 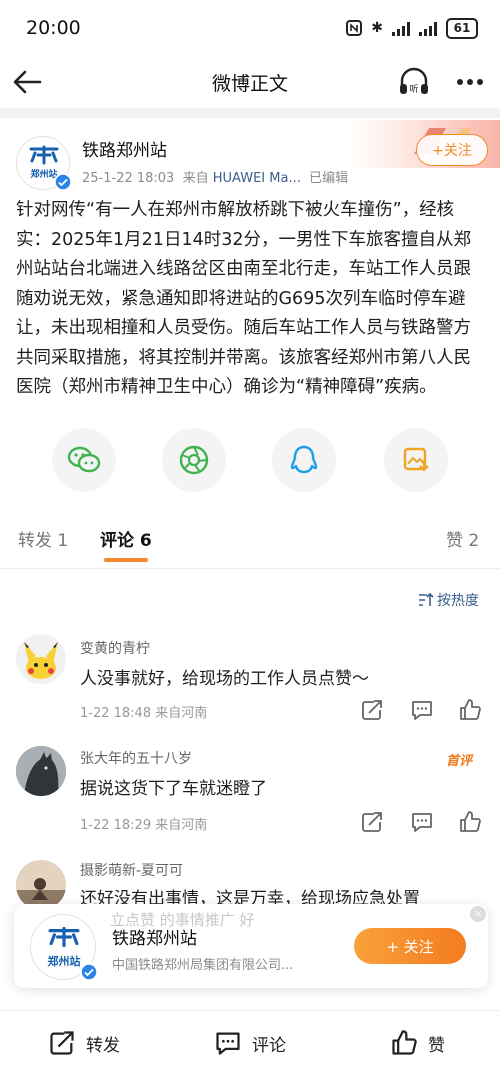 I want to click on sort-label: 按热度, so click(x=458, y=601).